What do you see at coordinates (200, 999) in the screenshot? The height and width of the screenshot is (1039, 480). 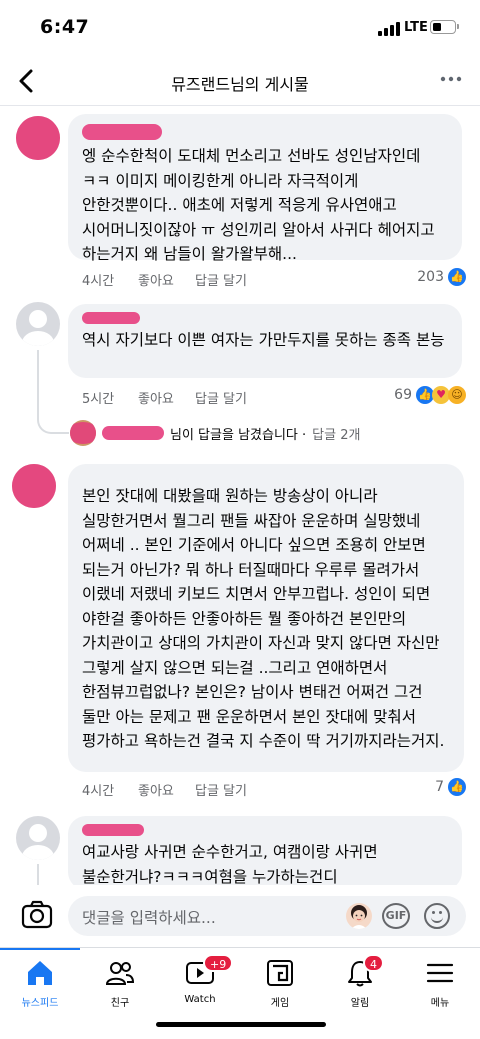 I see `tab-label: Watch` at bounding box center [200, 999].